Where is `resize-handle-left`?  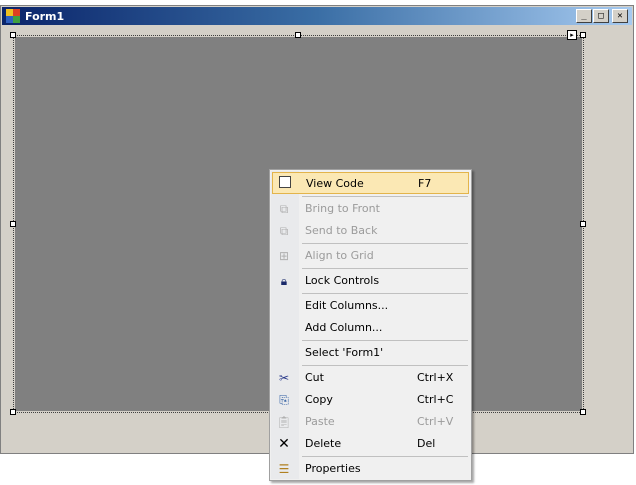
resize-handle-left is located at coordinates (13, 224).